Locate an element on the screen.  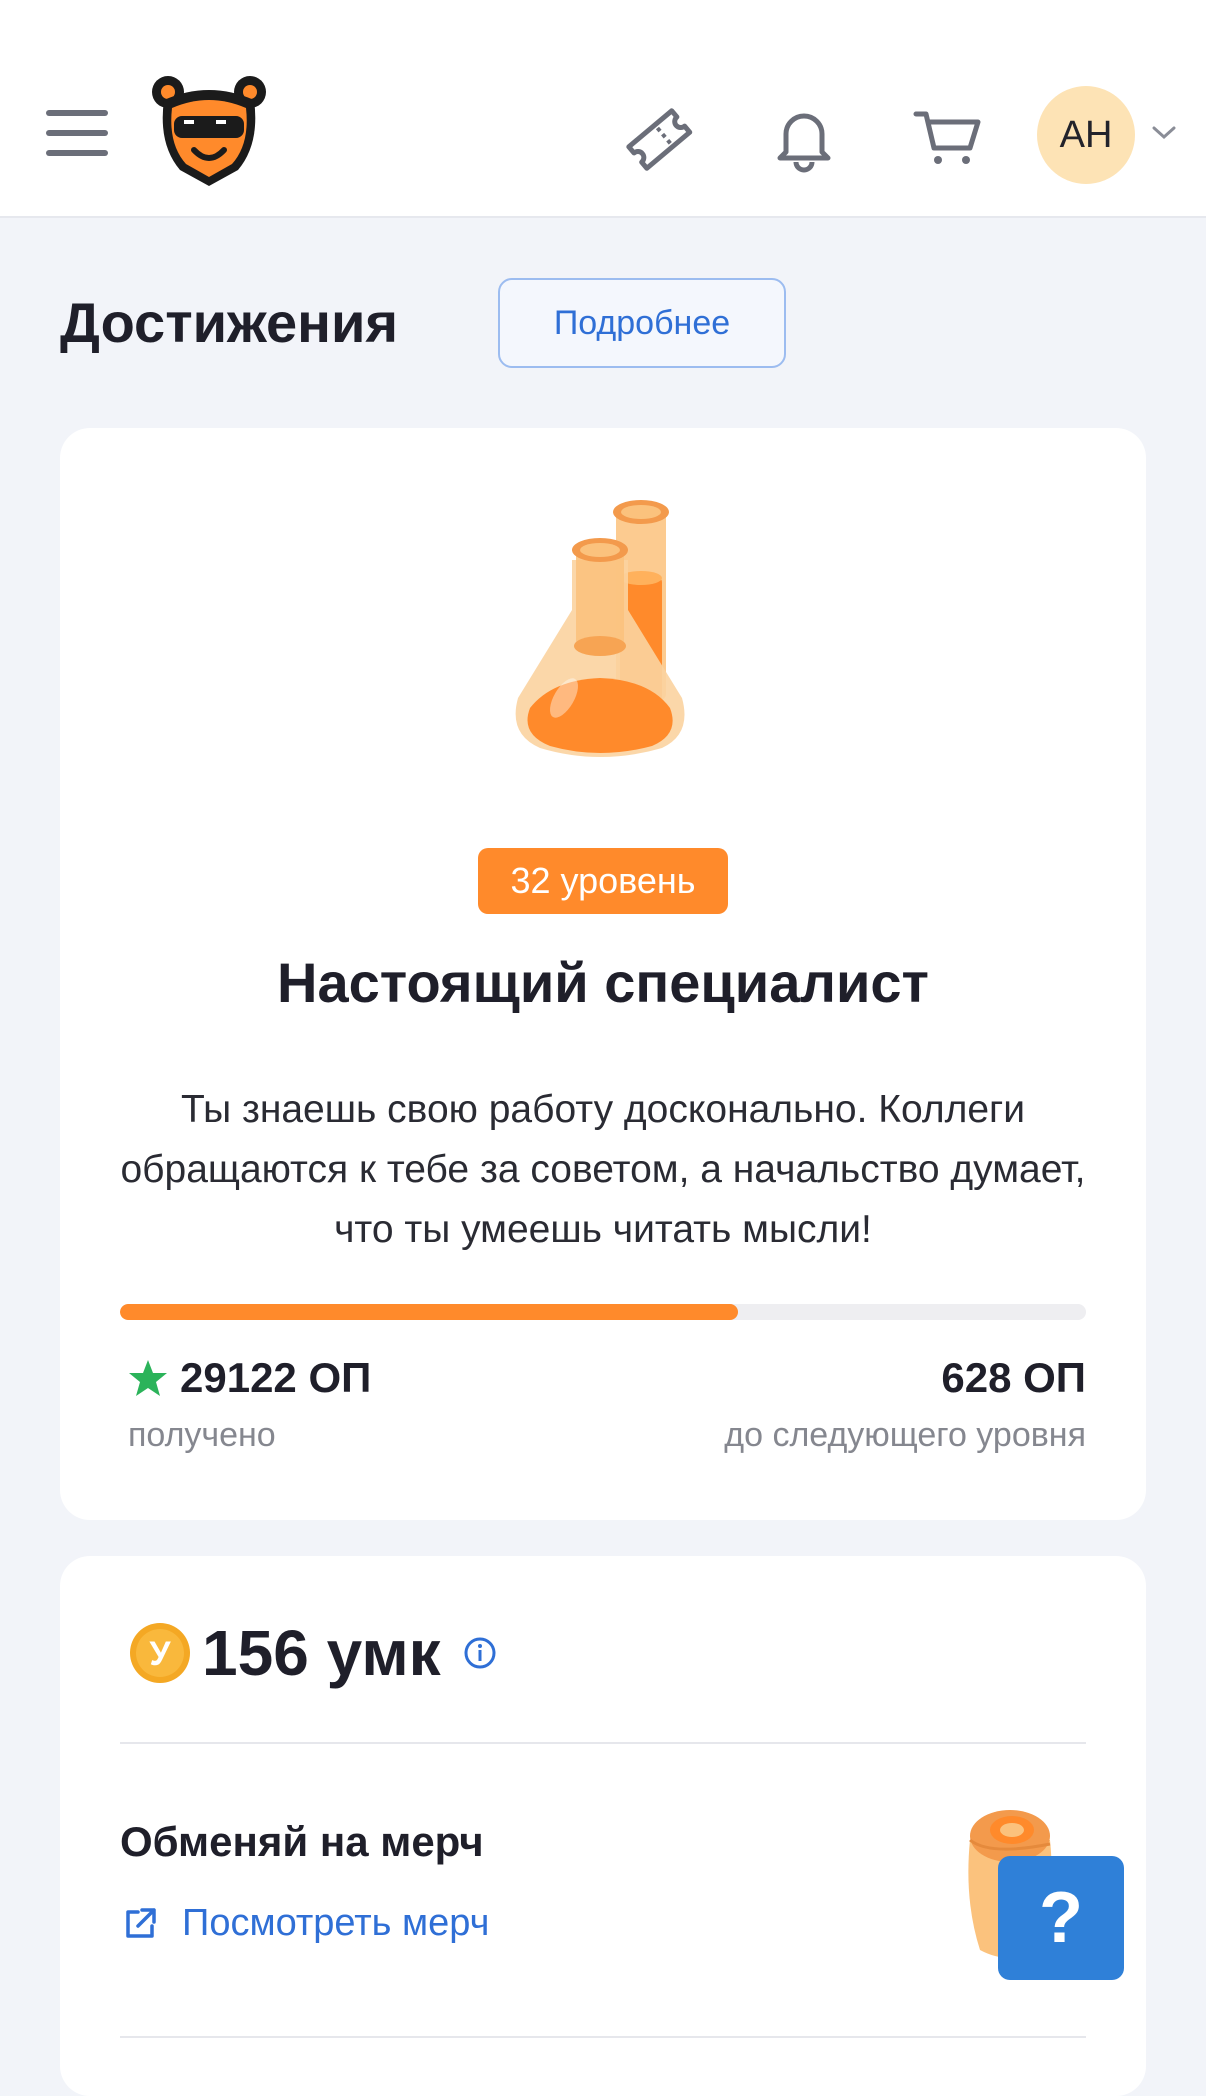
view-merch-label: Посмотреть мерч is located at coordinates (336, 1923).